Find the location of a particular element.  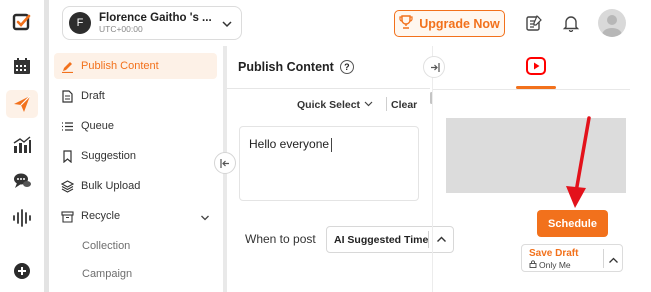

preview-divider is located at coordinates (531, 89).